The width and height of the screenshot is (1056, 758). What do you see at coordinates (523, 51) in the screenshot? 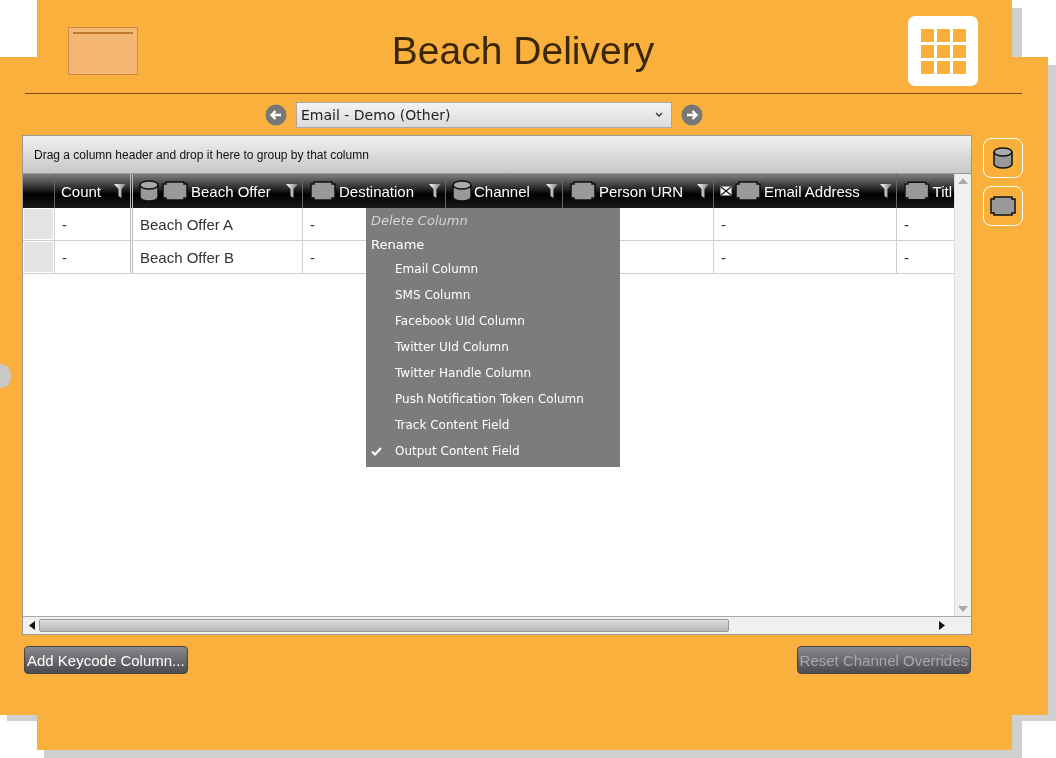
I see `page-title: Beach Delivery` at bounding box center [523, 51].